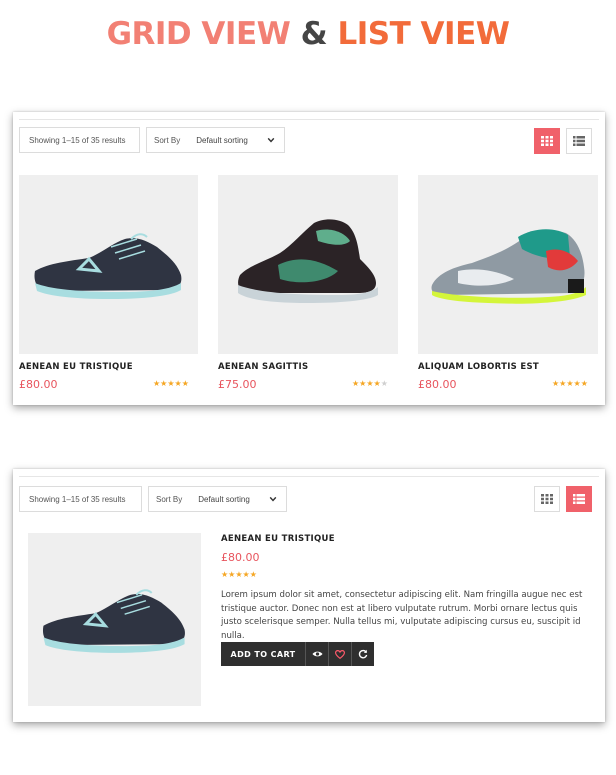 This screenshot has height=775, width=616. I want to click on colorful-shoe-icon, so click(508, 266).